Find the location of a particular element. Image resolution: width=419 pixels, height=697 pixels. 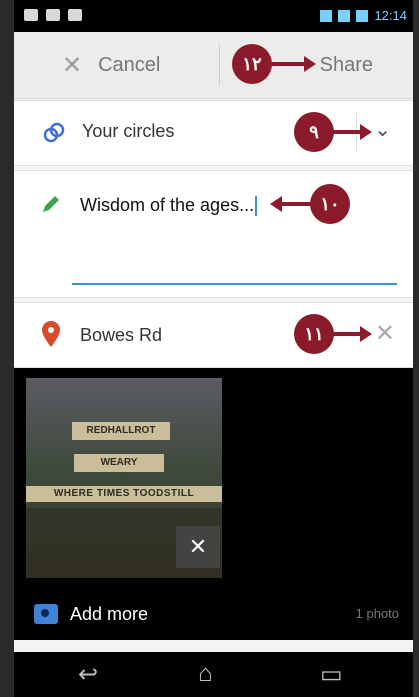

add-more-button: Add more is located at coordinates (109, 614).